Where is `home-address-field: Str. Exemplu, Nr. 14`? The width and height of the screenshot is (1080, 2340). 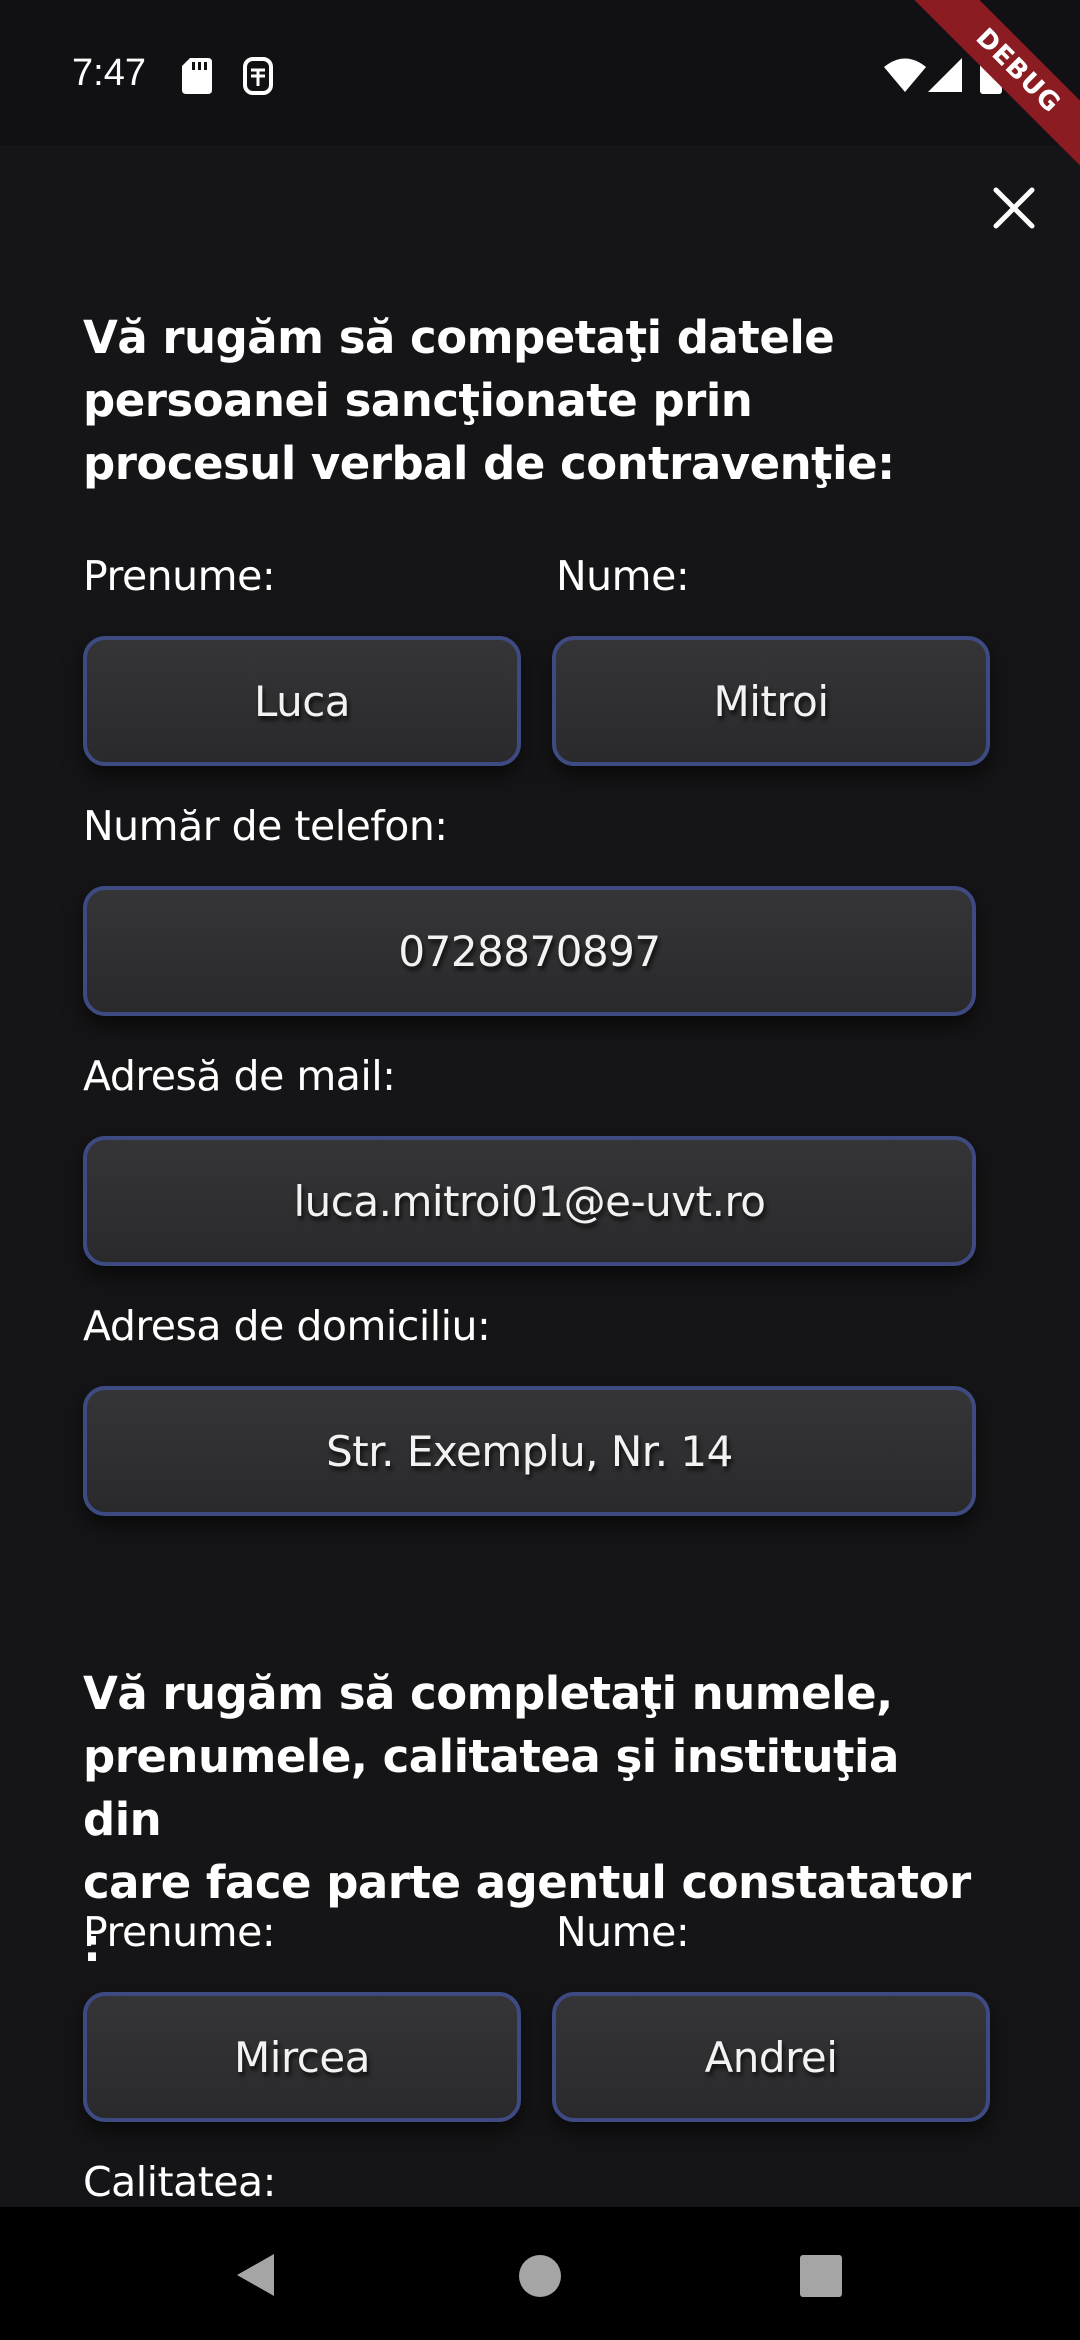
home-address-field: Str. Exemplu, Nr. 14 is located at coordinates (529, 1451).